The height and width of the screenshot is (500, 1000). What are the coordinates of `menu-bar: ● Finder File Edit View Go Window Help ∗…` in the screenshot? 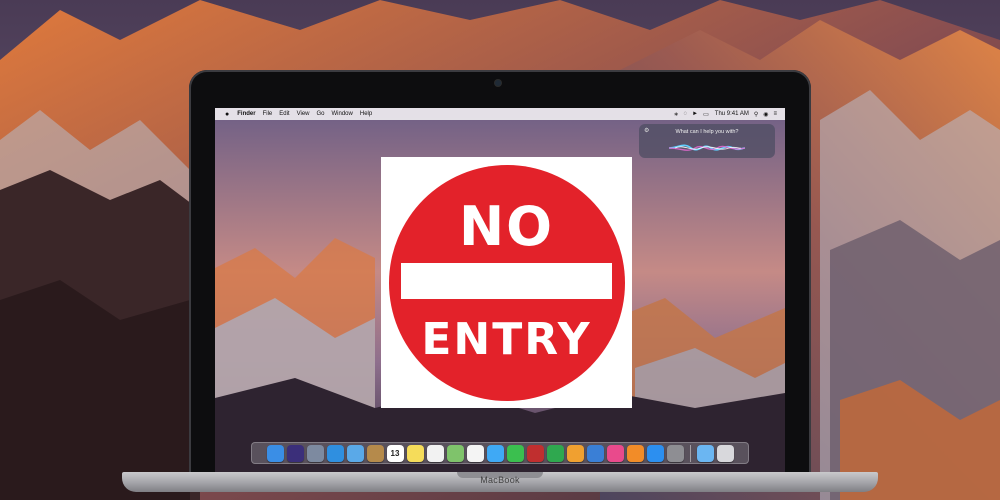 It's located at (500, 114).